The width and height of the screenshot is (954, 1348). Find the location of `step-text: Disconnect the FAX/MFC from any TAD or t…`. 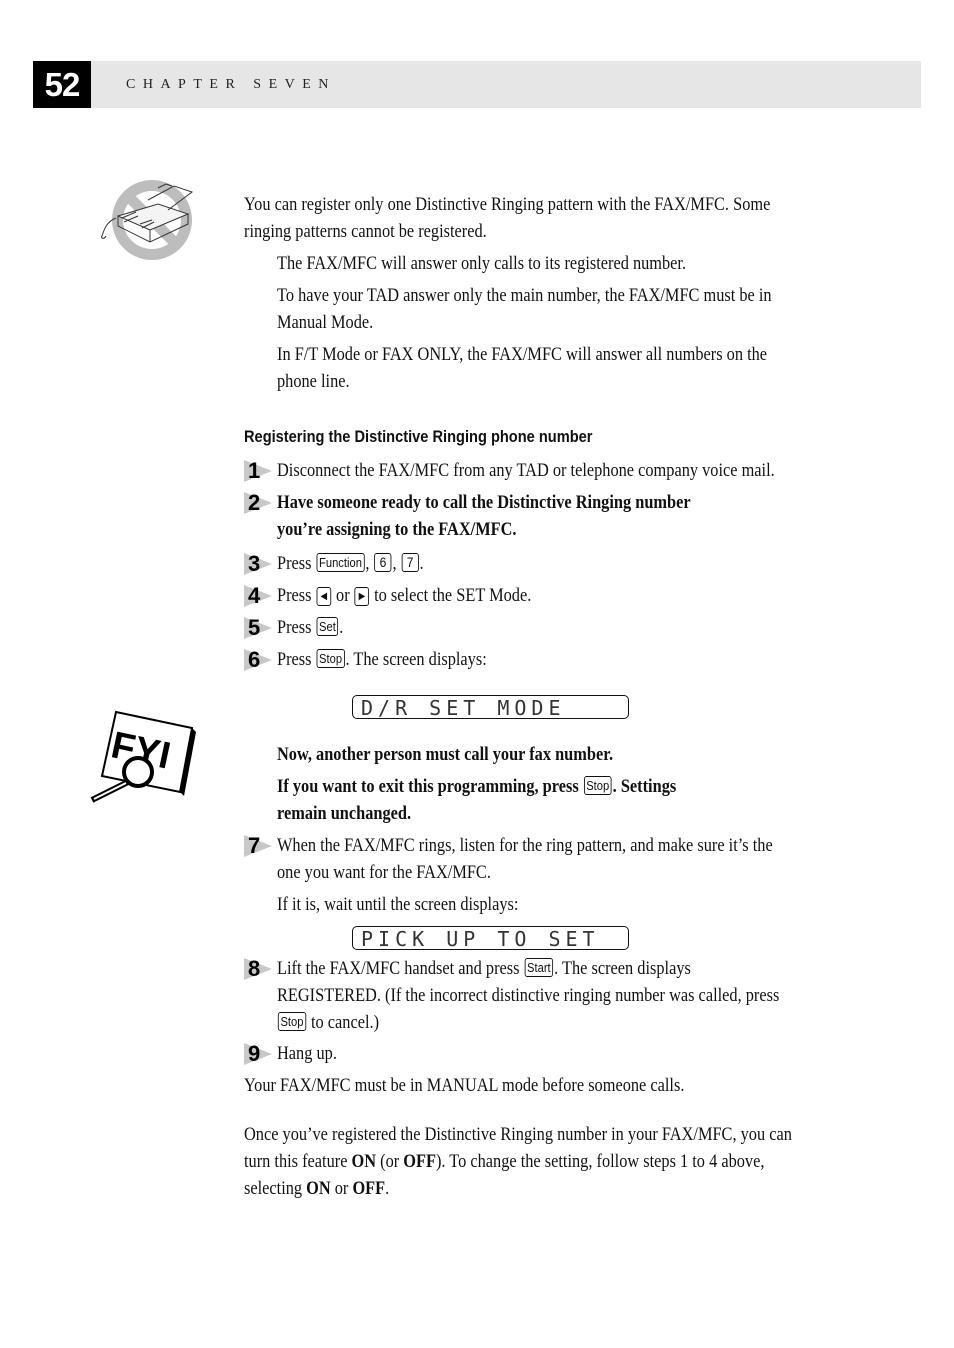

step-text: Disconnect the FAX/MFC from any TAD or t… is located at coordinates (526, 470).